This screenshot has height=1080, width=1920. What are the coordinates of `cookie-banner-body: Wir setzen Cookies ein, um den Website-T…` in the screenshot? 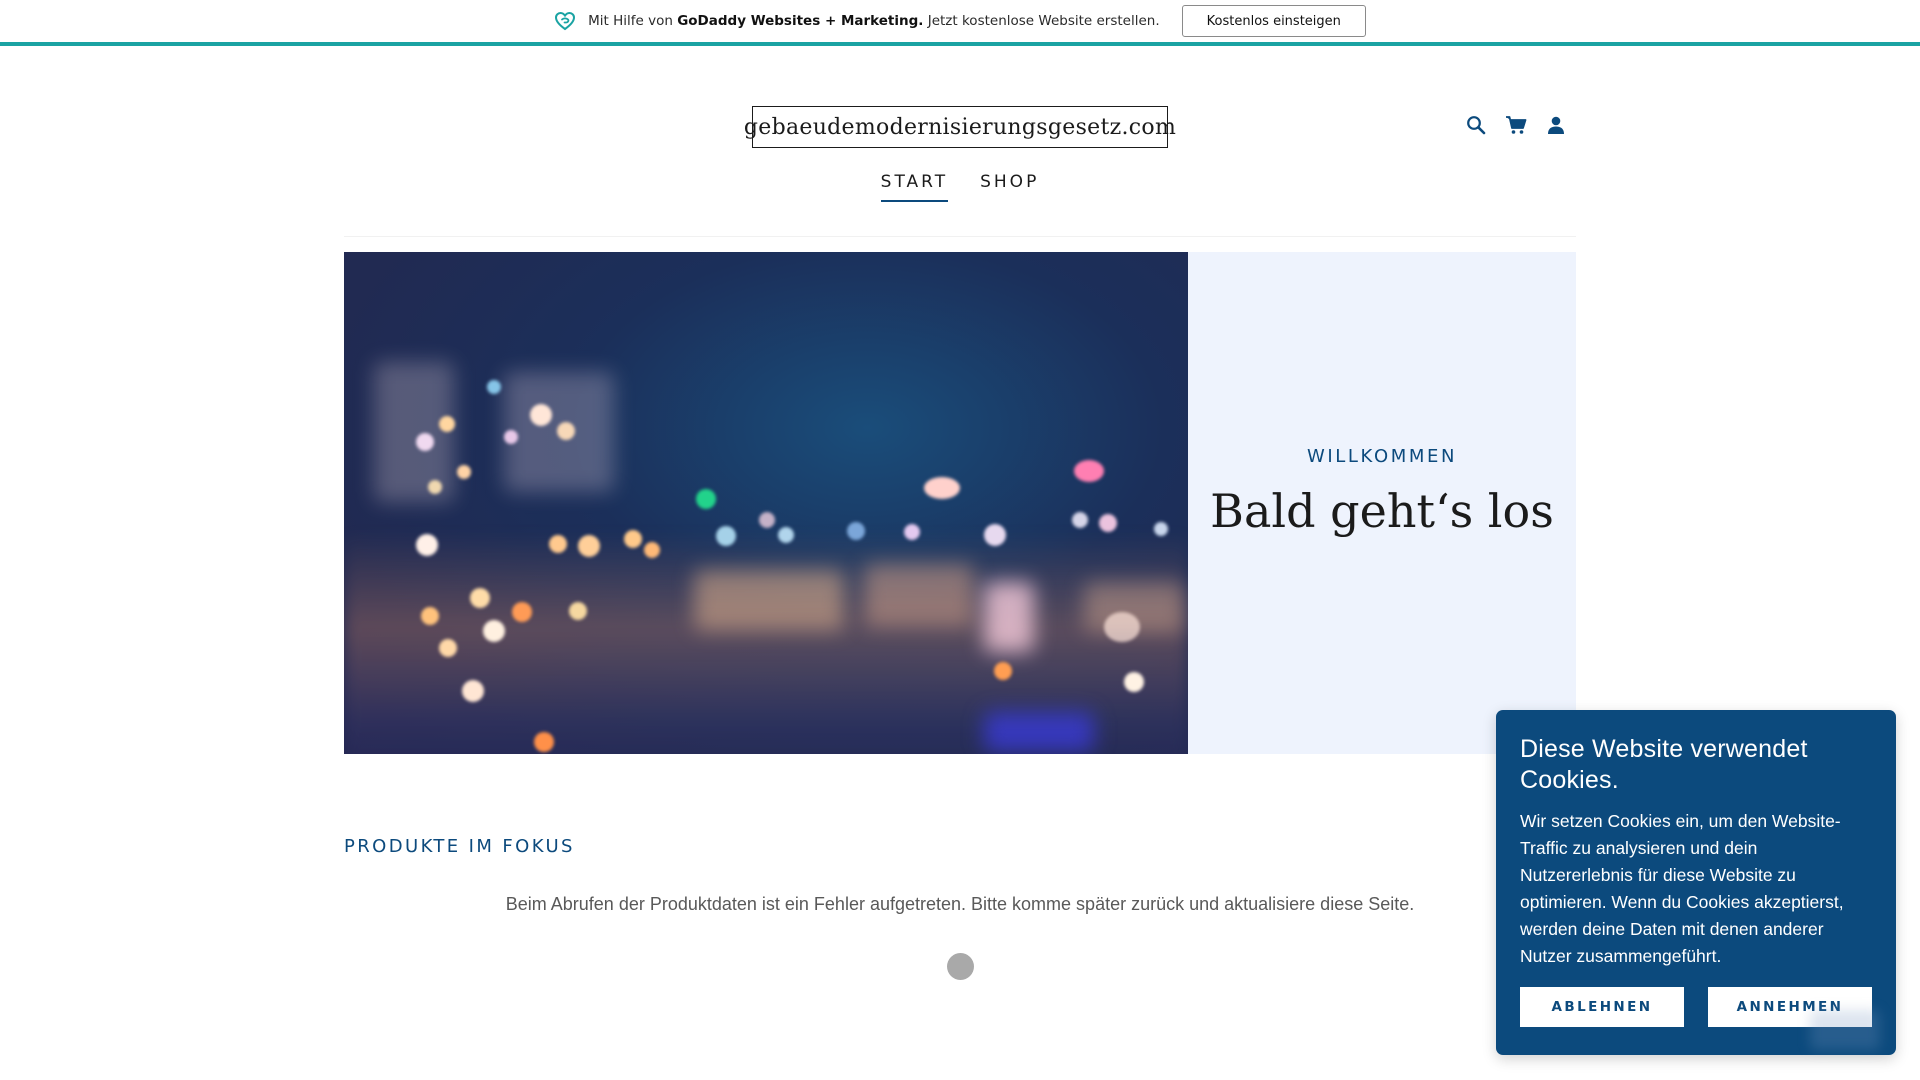 It's located at (1682, 888).